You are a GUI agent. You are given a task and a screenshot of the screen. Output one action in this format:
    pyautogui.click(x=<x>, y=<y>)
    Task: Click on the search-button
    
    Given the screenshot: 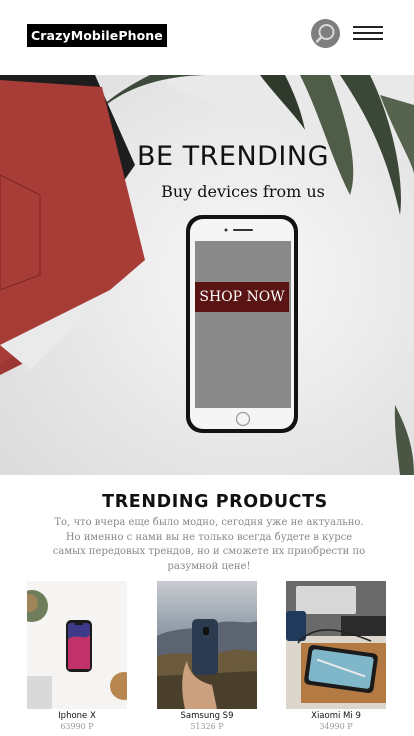 What is the action you would take?
    pyautogui.click(x=325, y=33)
    